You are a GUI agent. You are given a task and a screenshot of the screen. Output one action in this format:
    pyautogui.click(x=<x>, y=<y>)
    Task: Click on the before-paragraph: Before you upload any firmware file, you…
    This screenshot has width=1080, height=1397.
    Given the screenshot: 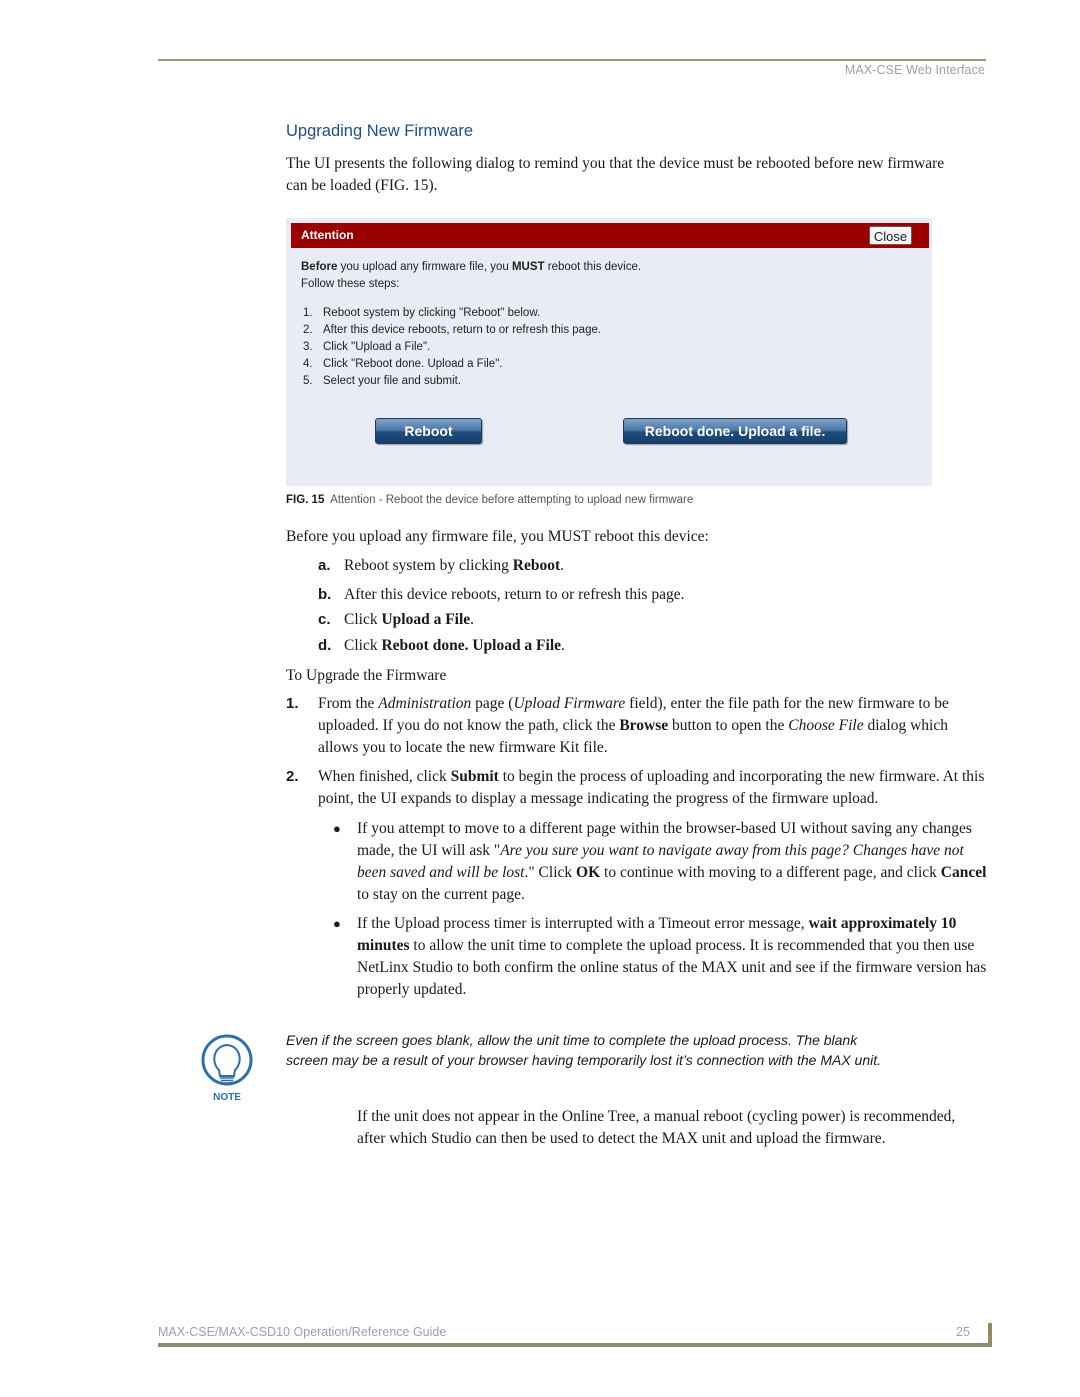 What is the action you would take?
    pyautogui.click(x=497, y=536)
    